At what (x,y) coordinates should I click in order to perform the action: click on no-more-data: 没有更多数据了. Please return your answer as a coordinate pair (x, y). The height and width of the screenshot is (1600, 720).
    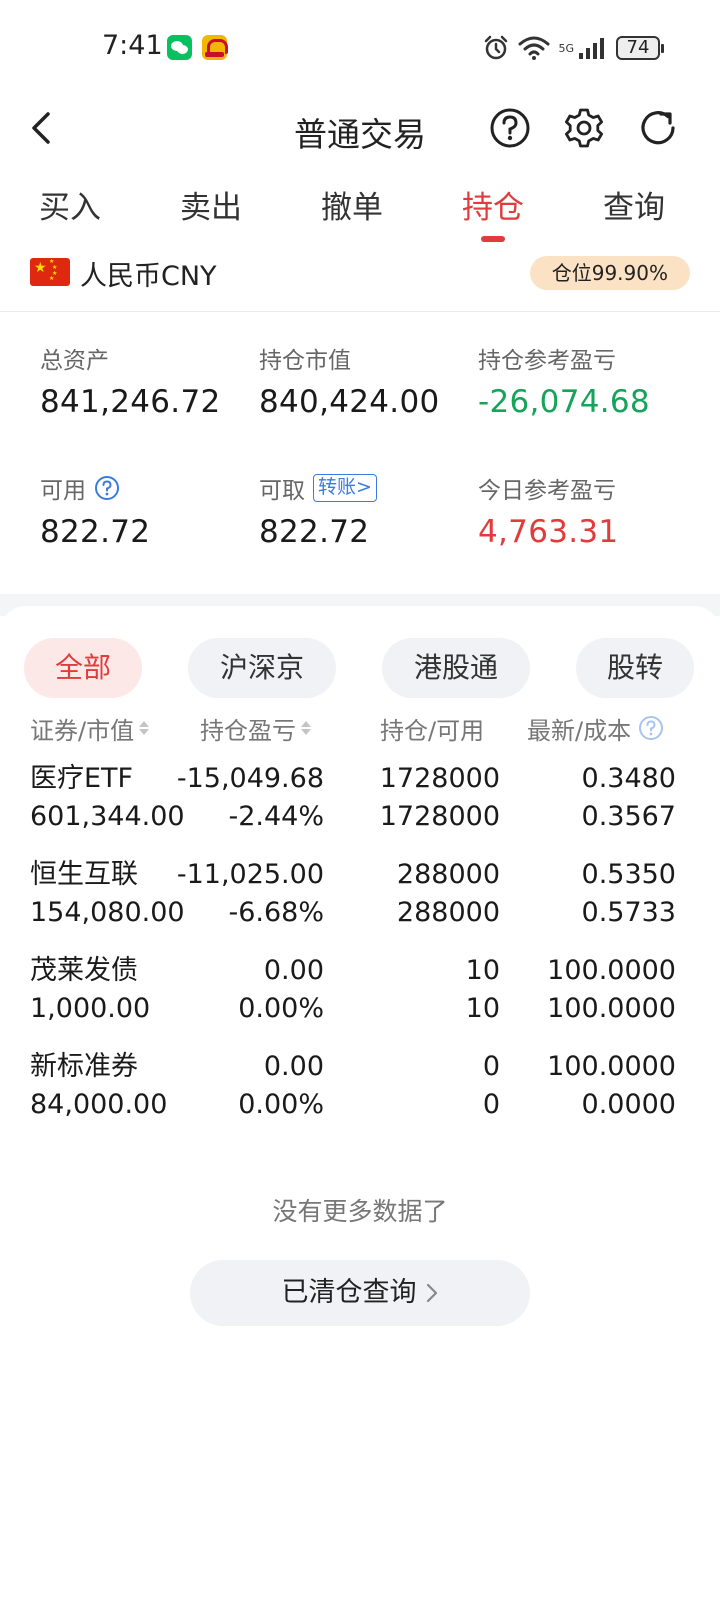
    Looking at the image, I should click on (360, 1211).